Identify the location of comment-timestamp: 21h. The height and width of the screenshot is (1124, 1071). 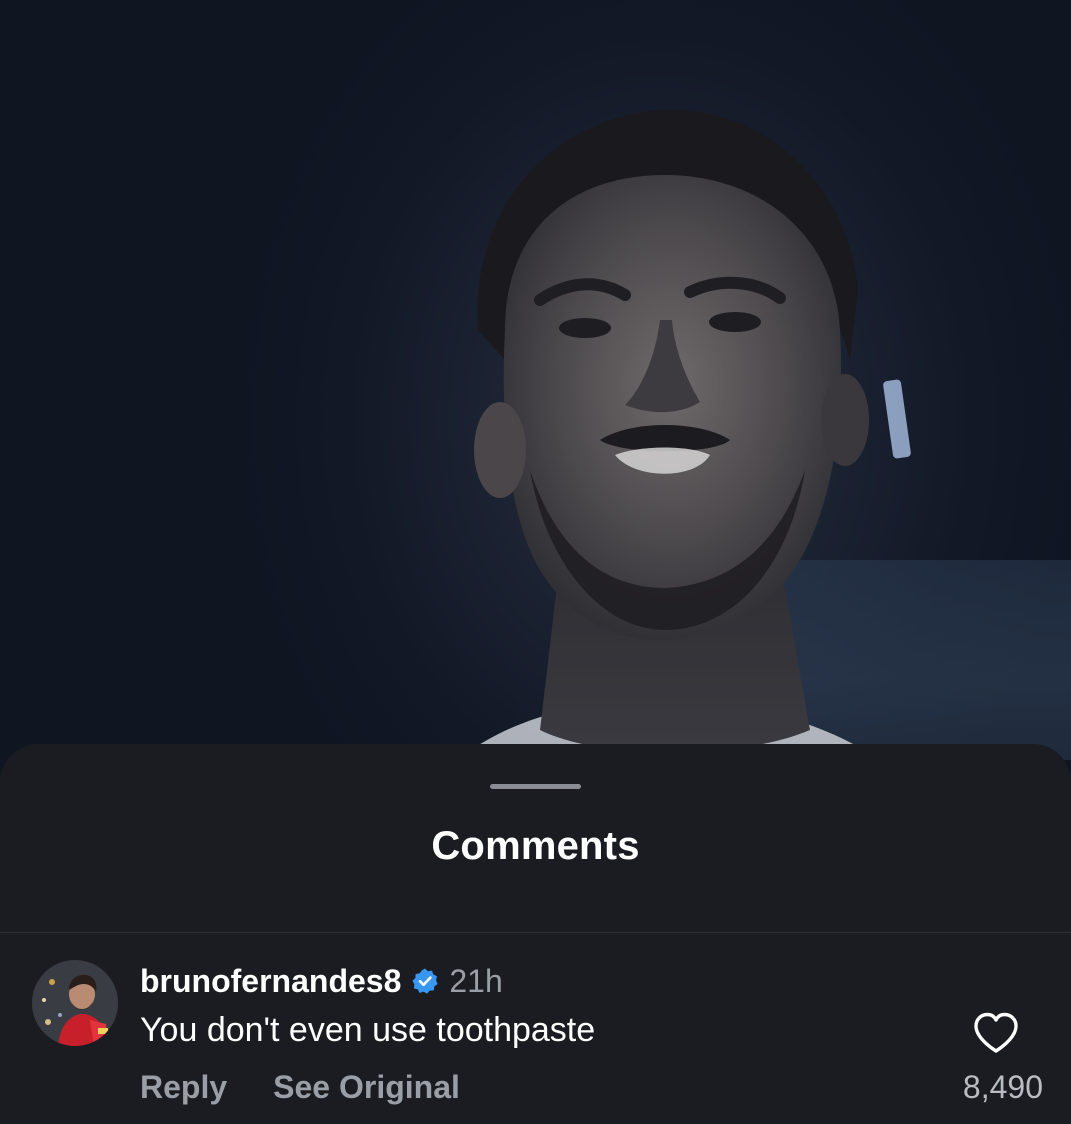
(476, 980).